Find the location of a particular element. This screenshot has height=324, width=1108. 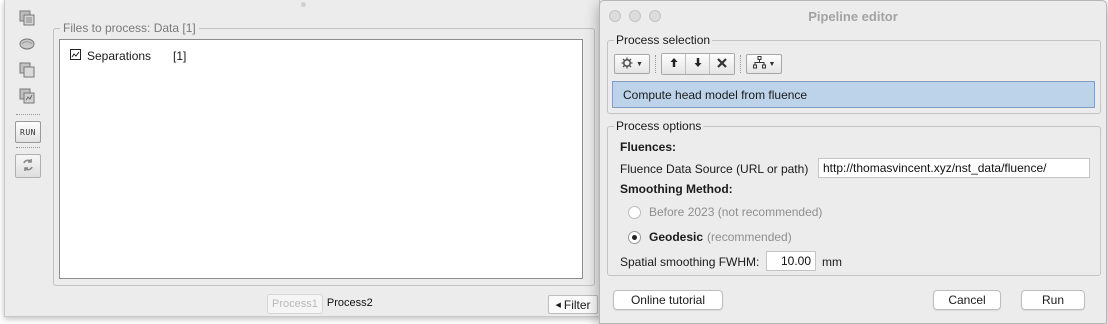

delete-process-button is located at coordinates (722, 64).